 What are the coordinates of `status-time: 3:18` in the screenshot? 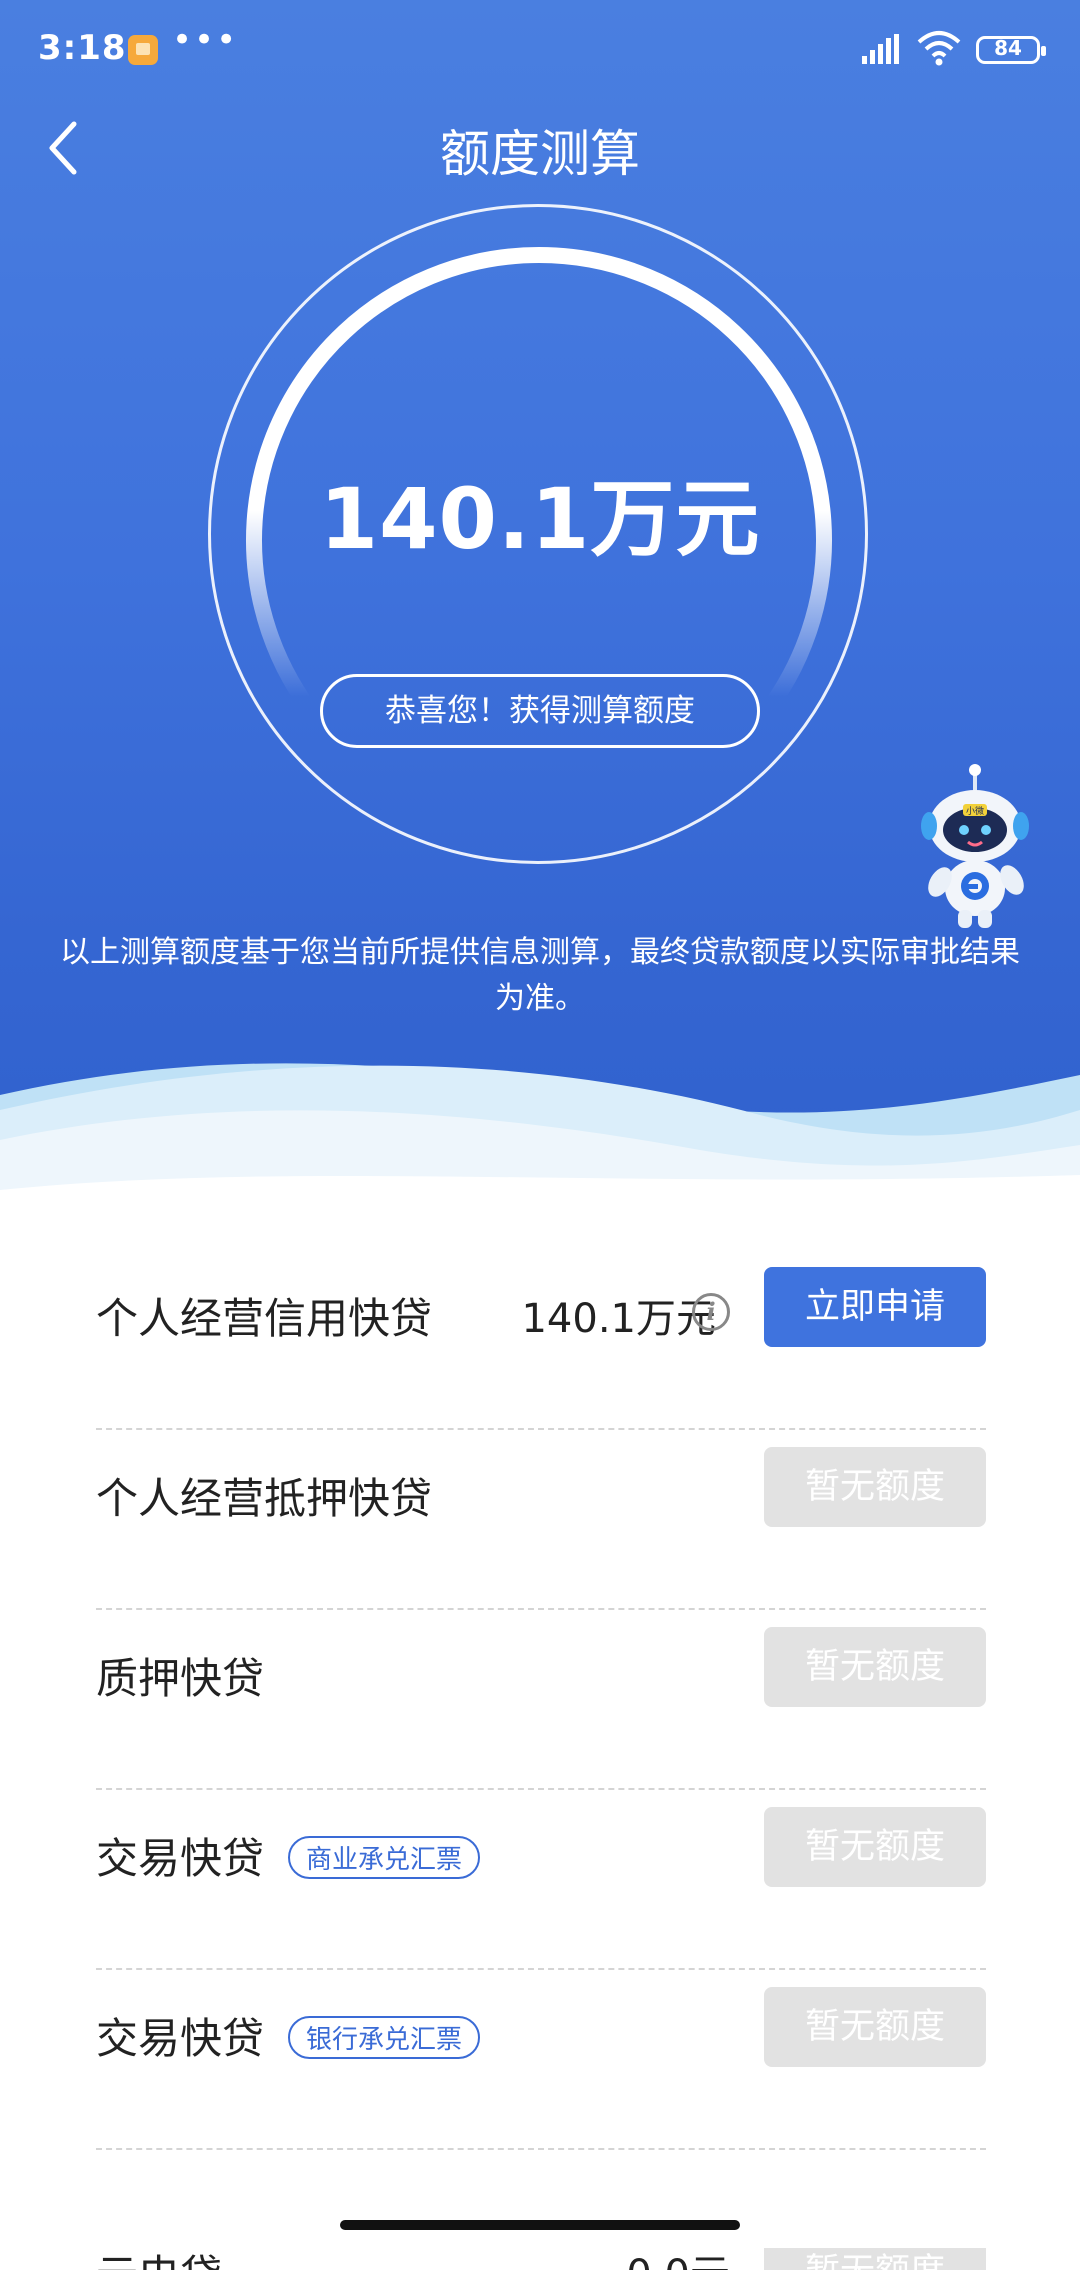 It's located at (82, 48).